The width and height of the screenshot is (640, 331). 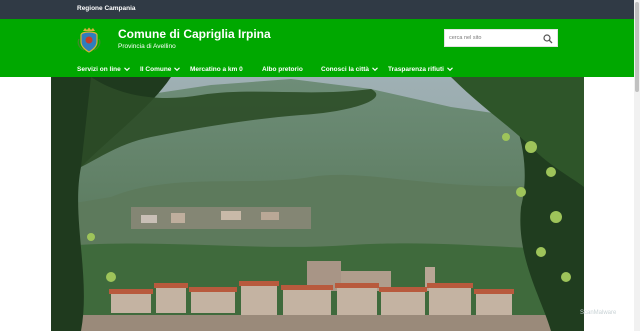 I want to click on nav-label: Servizi on line, so click(x=99, y=69).